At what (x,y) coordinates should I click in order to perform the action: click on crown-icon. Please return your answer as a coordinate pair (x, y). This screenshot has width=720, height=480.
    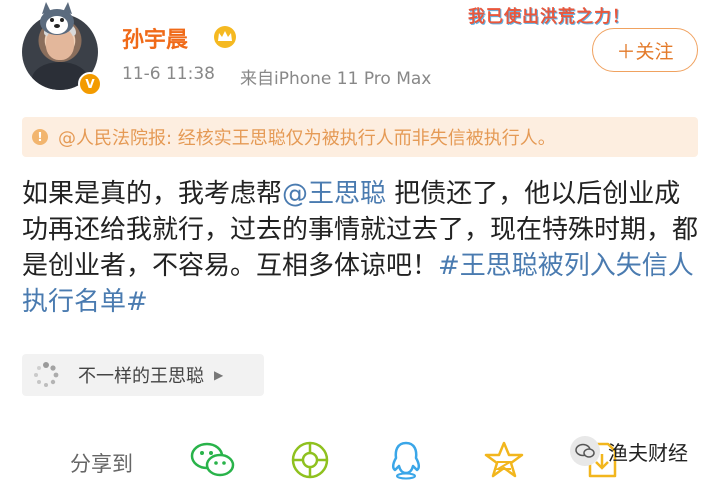
    Looking at the image, I should click on (225, 37).